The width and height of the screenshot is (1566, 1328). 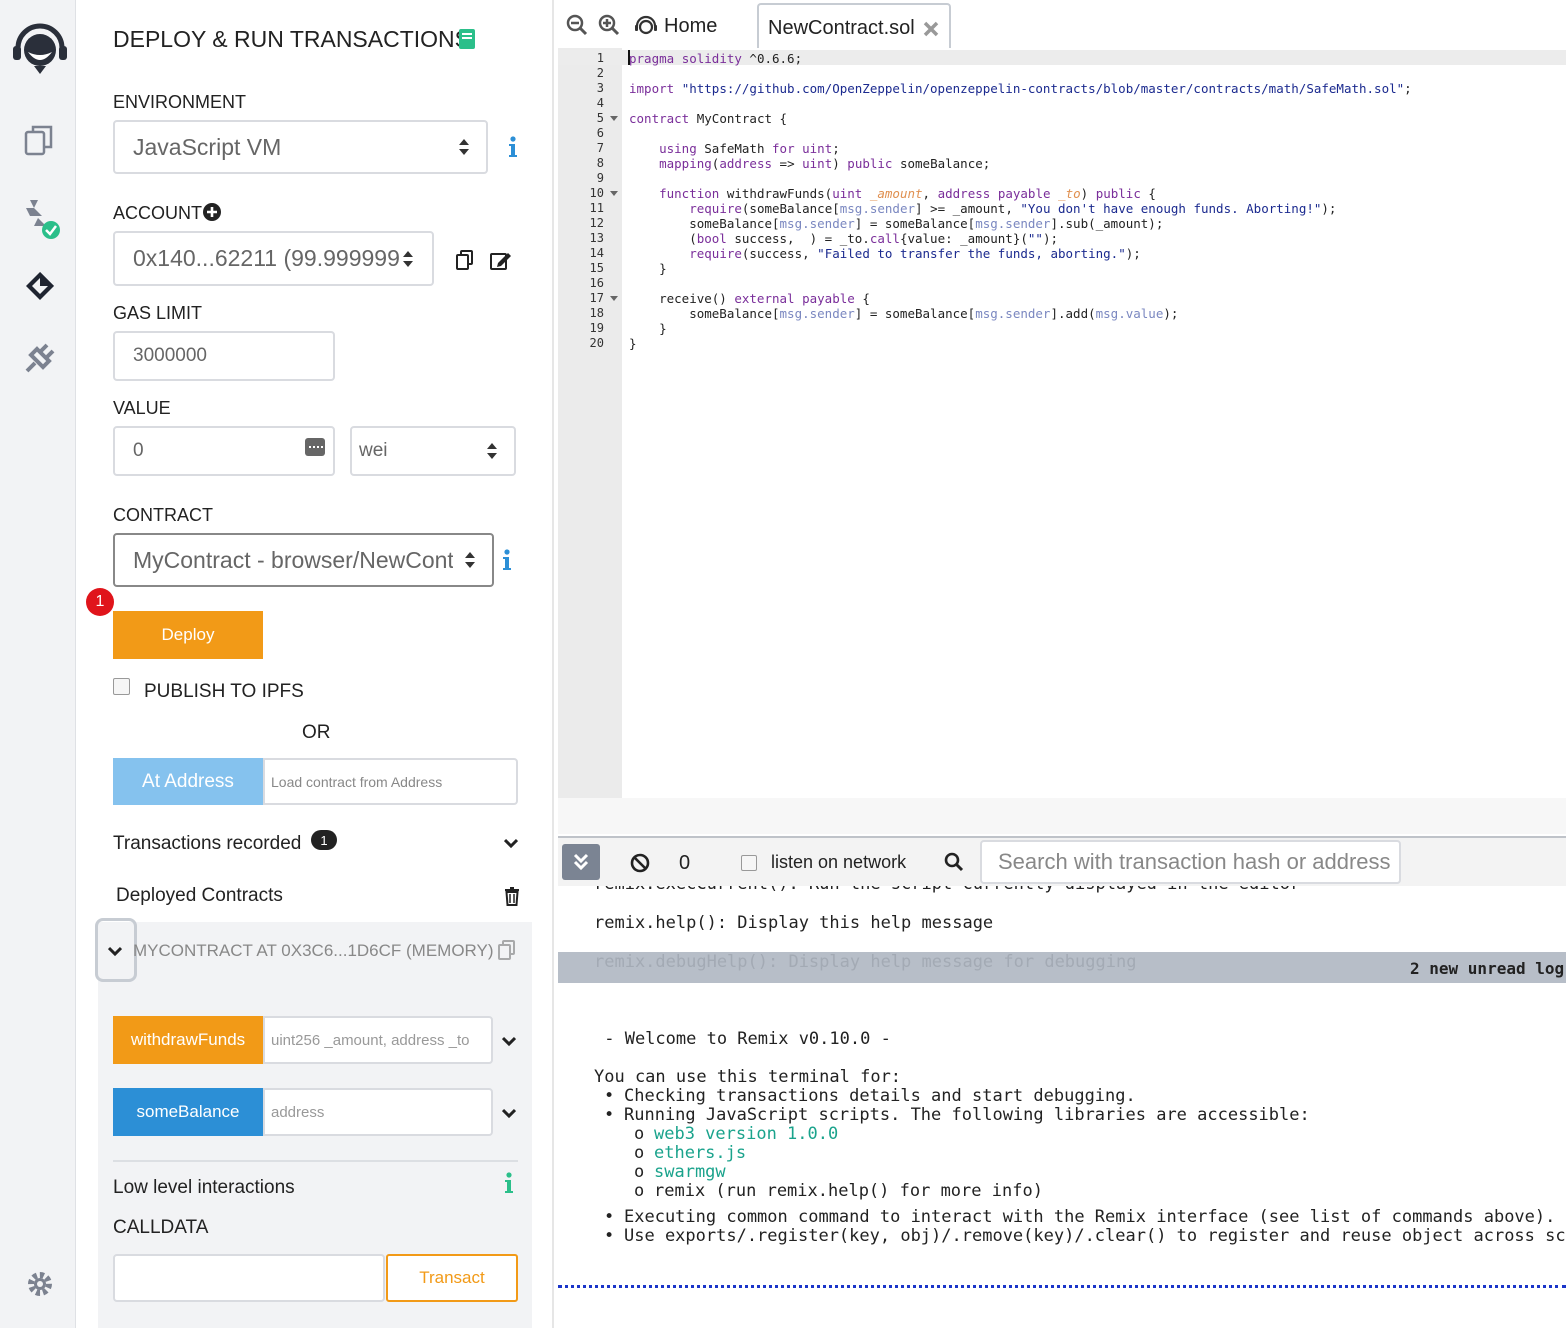 I want to click on publish-ipfs-checkbox, so click(x=121, y=686).